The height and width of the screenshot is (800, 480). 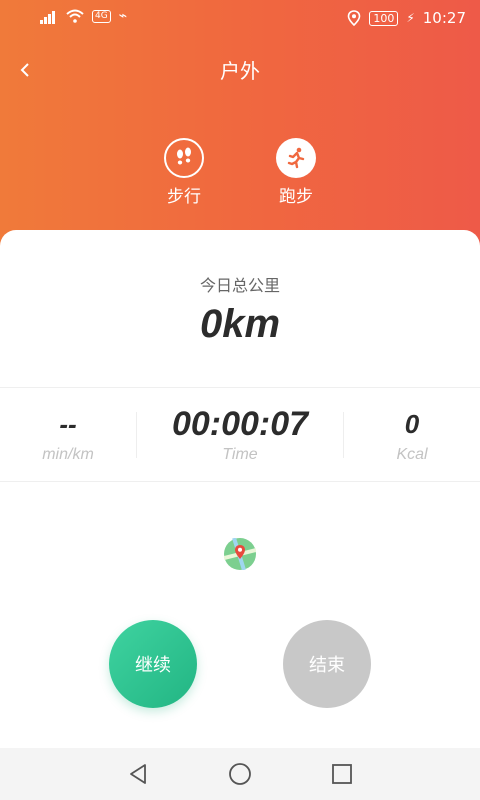 I want to click on battery-icon: 100, so click(x=384, y=18).